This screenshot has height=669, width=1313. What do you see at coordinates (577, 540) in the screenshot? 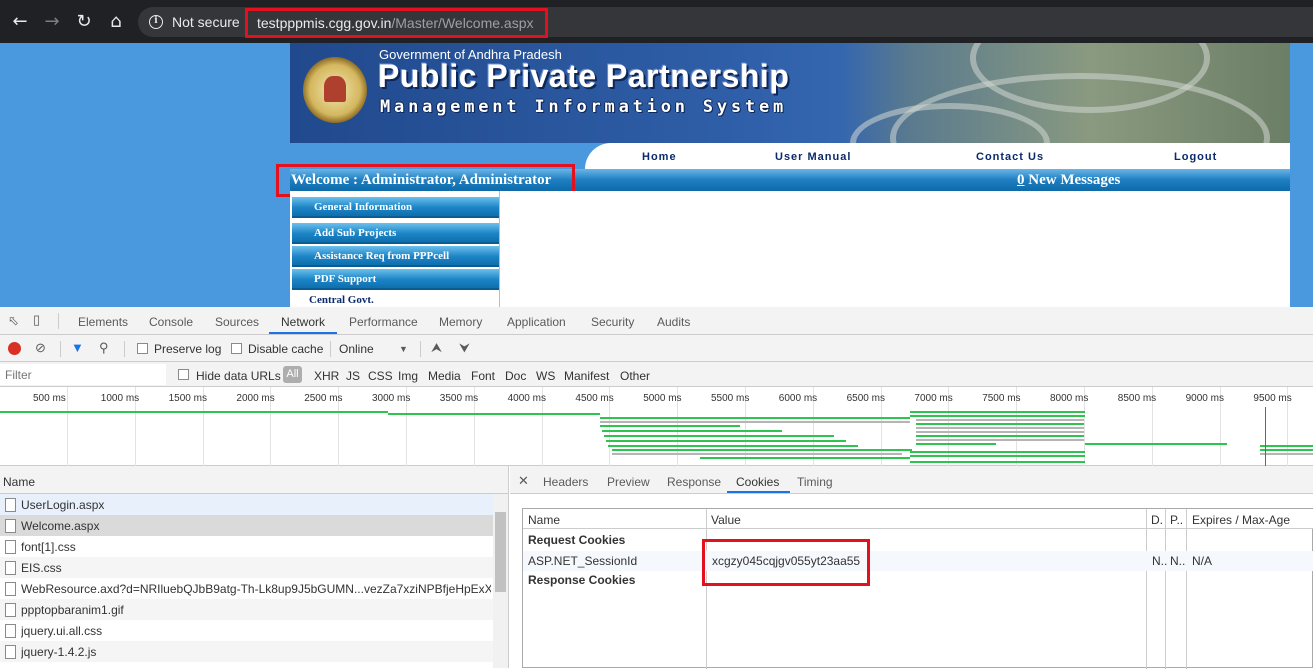
I see `request-cookies-heading: Request Cookies` at bounding box center [577, 540].